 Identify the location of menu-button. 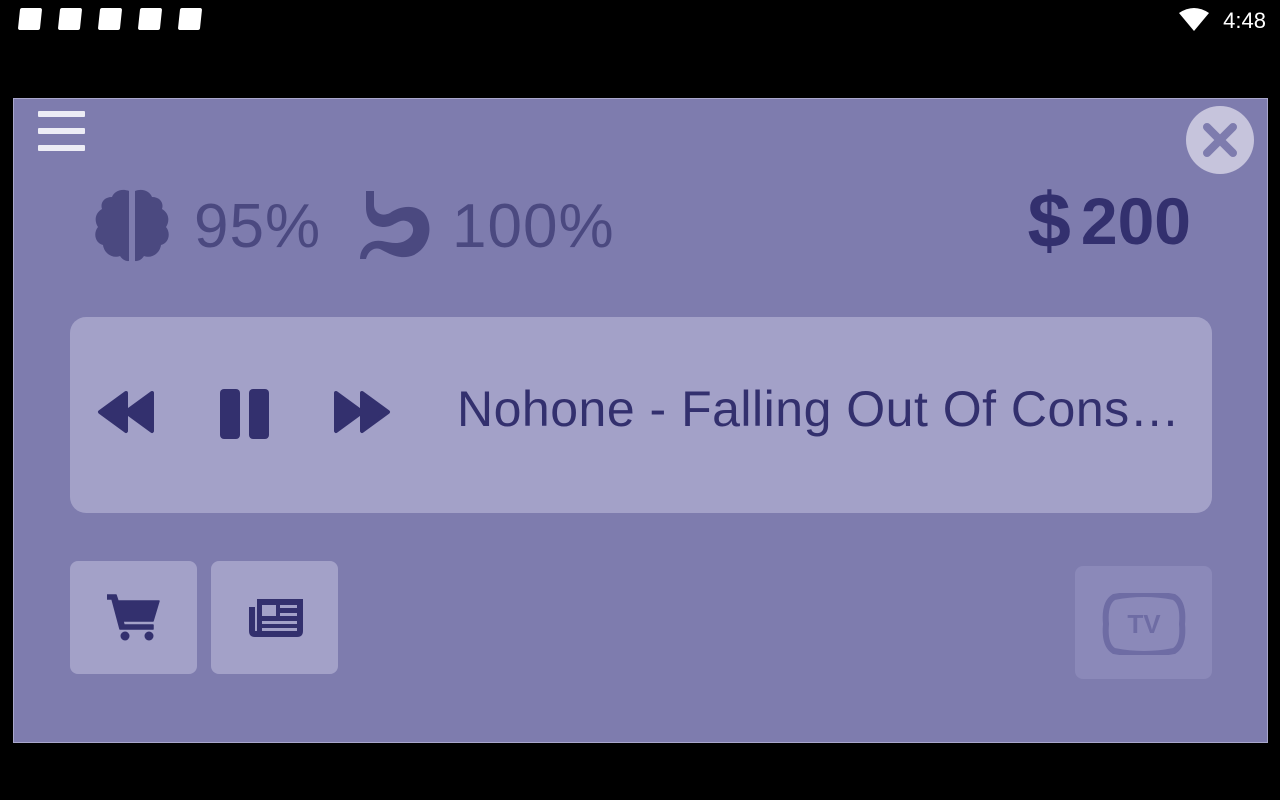
(62, 133).